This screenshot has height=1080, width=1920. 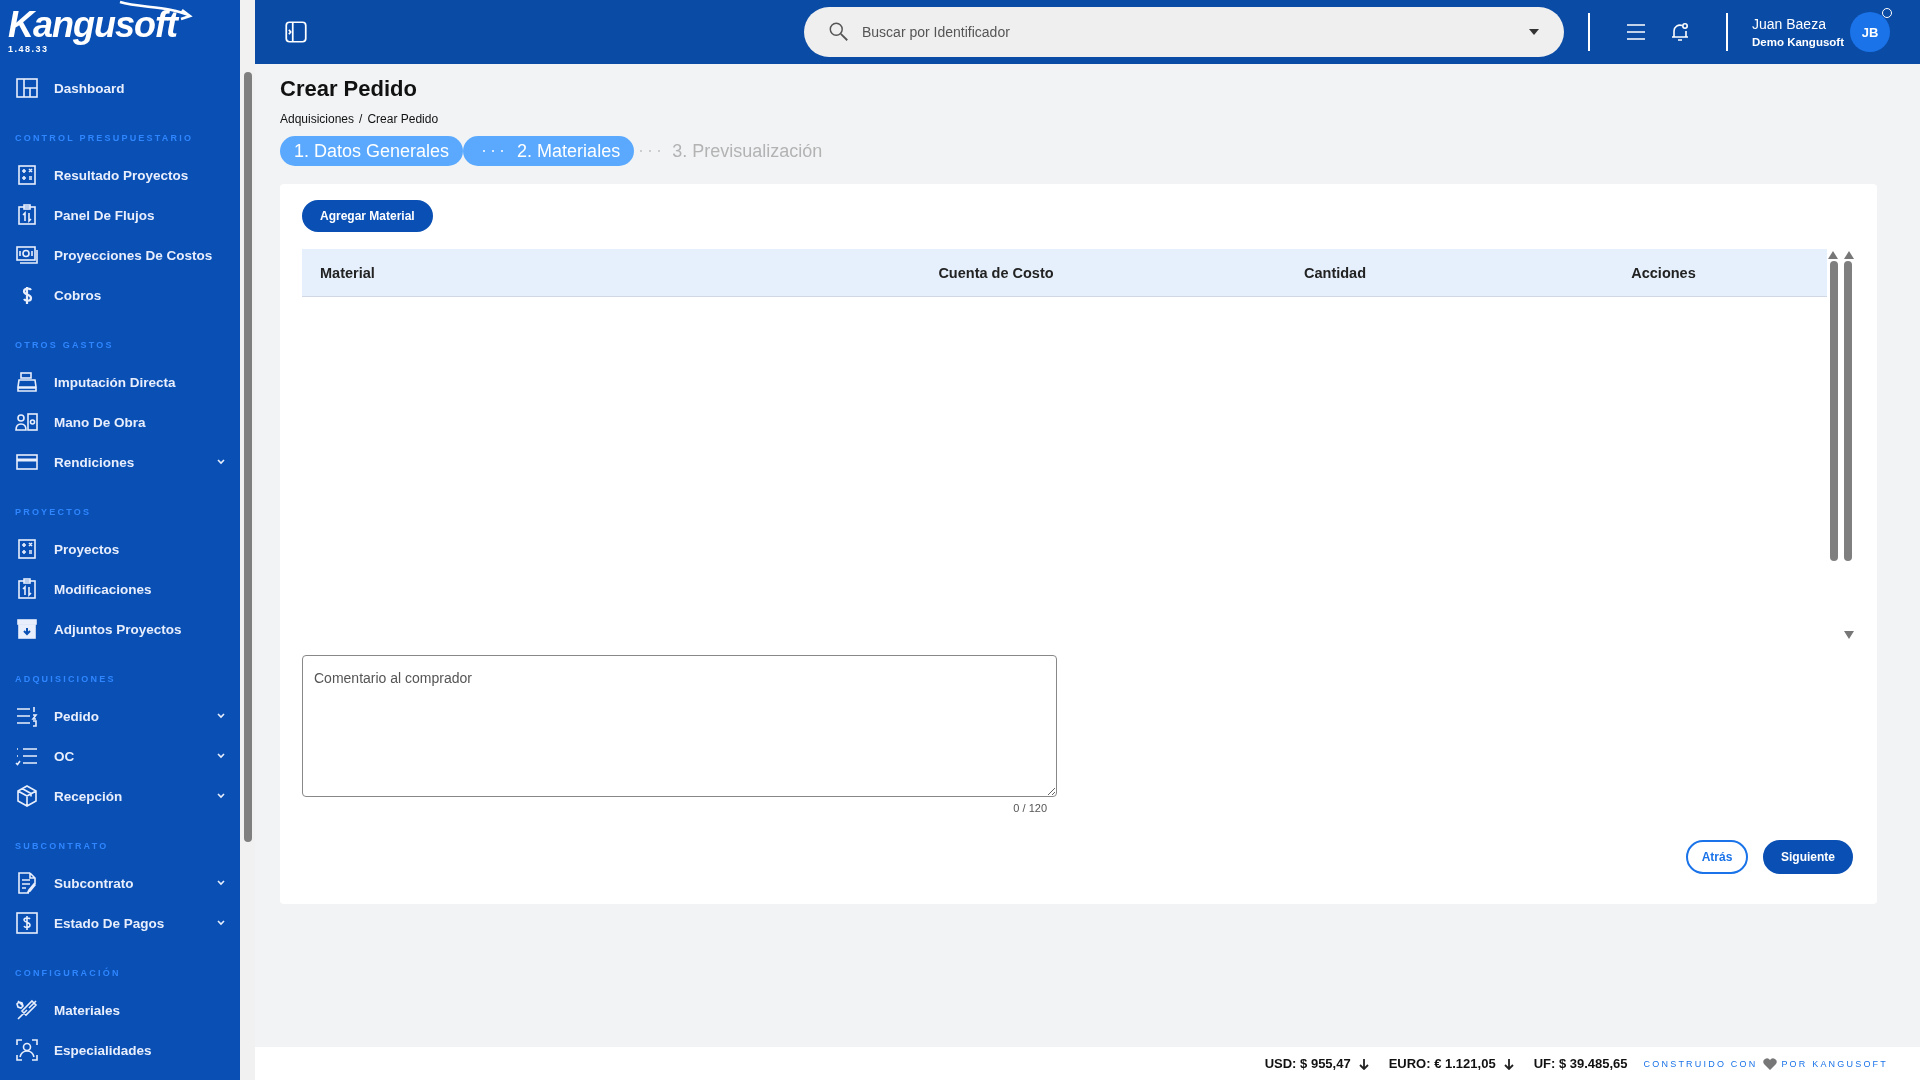 I want to click on credit-text: CONSTRUIDO CON, so click(x=1700, y=1063).